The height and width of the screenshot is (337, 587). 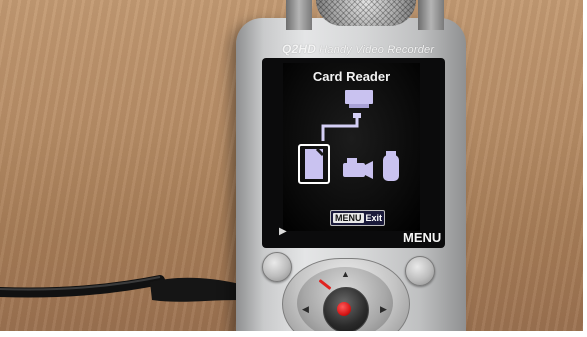 What do you see at coordinates (299, 49) in the screenshot?
I see `model-name: Q2HD` at bounding box center [299, 49].